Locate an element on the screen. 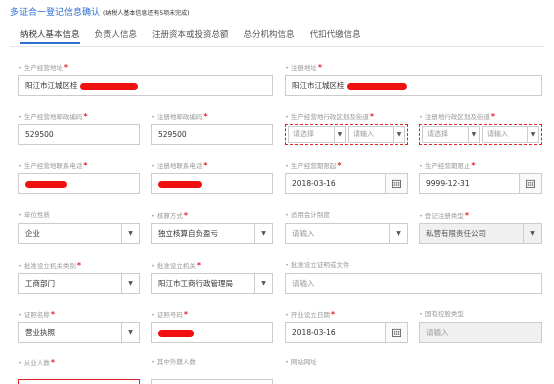 The height and width of the screenshot is (384, 554). field-cert-no: • 证照号码* is located at coordinates (212, 326).